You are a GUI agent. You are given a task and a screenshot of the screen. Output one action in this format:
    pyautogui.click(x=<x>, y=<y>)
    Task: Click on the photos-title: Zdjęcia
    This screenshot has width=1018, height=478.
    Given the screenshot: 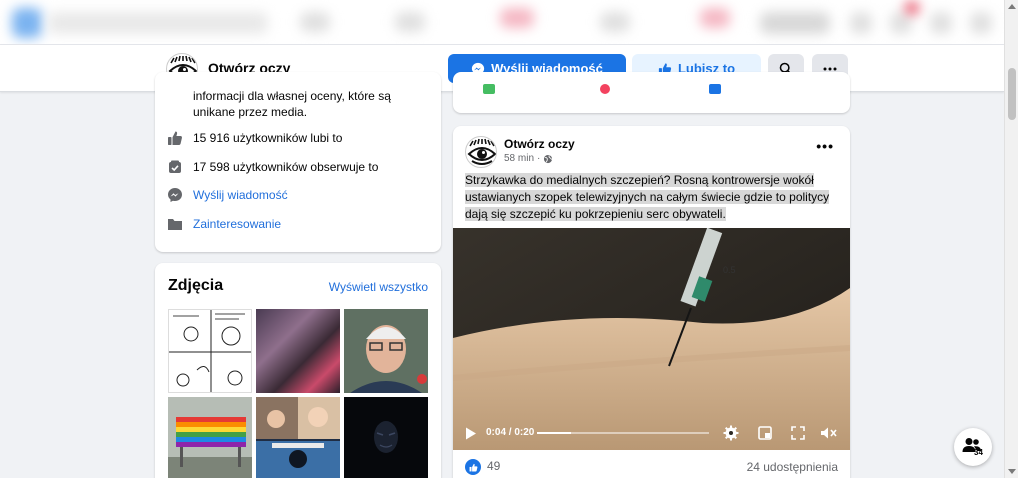 What is the action you would take?
    pyautogui.click(x=196, y=285)
    